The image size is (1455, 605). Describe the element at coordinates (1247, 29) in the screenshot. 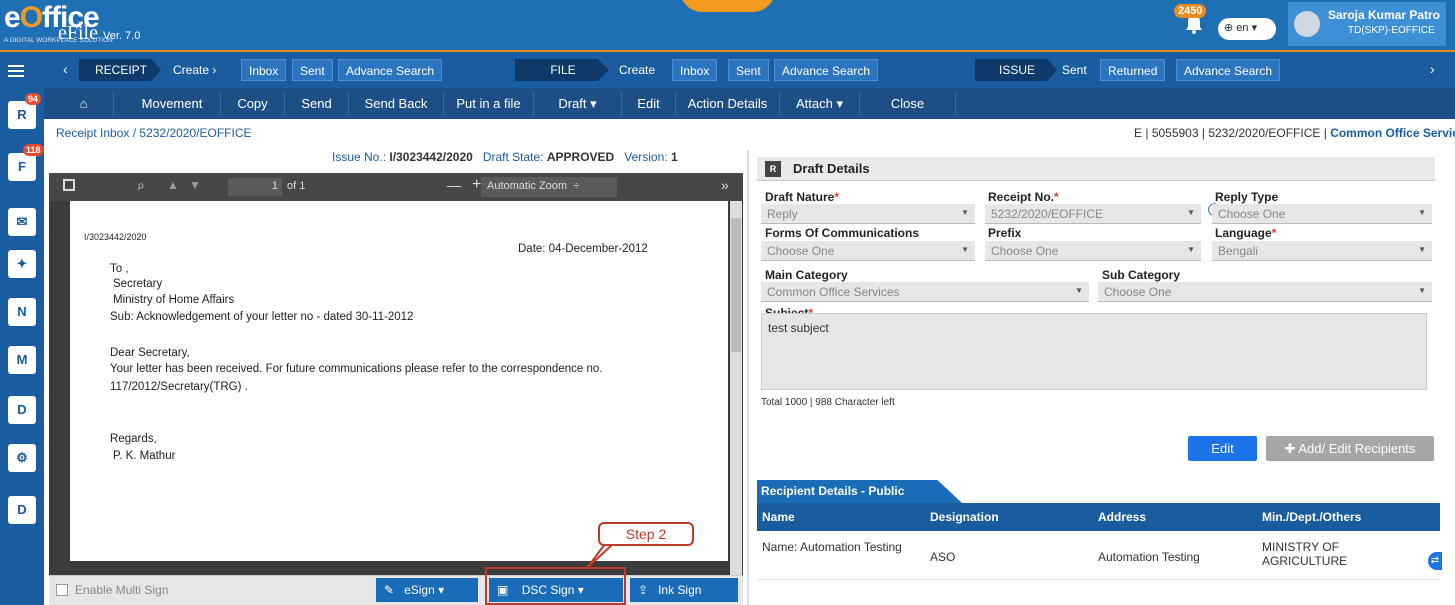

I see `language-selector: ⊕ en ▾` at that location.